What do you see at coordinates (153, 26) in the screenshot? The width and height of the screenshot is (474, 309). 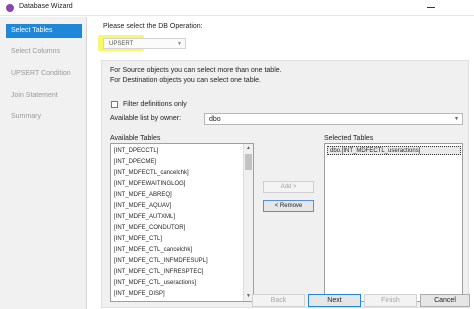 I see `operation-label: Please select the DB Operation:` at bounding box center [153, 26].